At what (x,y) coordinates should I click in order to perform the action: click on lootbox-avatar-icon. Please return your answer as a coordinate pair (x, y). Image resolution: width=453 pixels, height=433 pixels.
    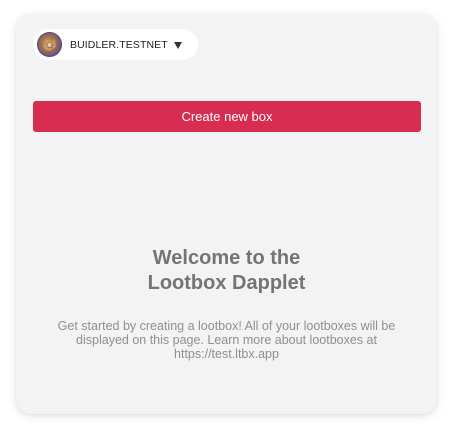
    Looking at the image, I should click on (49, 44).